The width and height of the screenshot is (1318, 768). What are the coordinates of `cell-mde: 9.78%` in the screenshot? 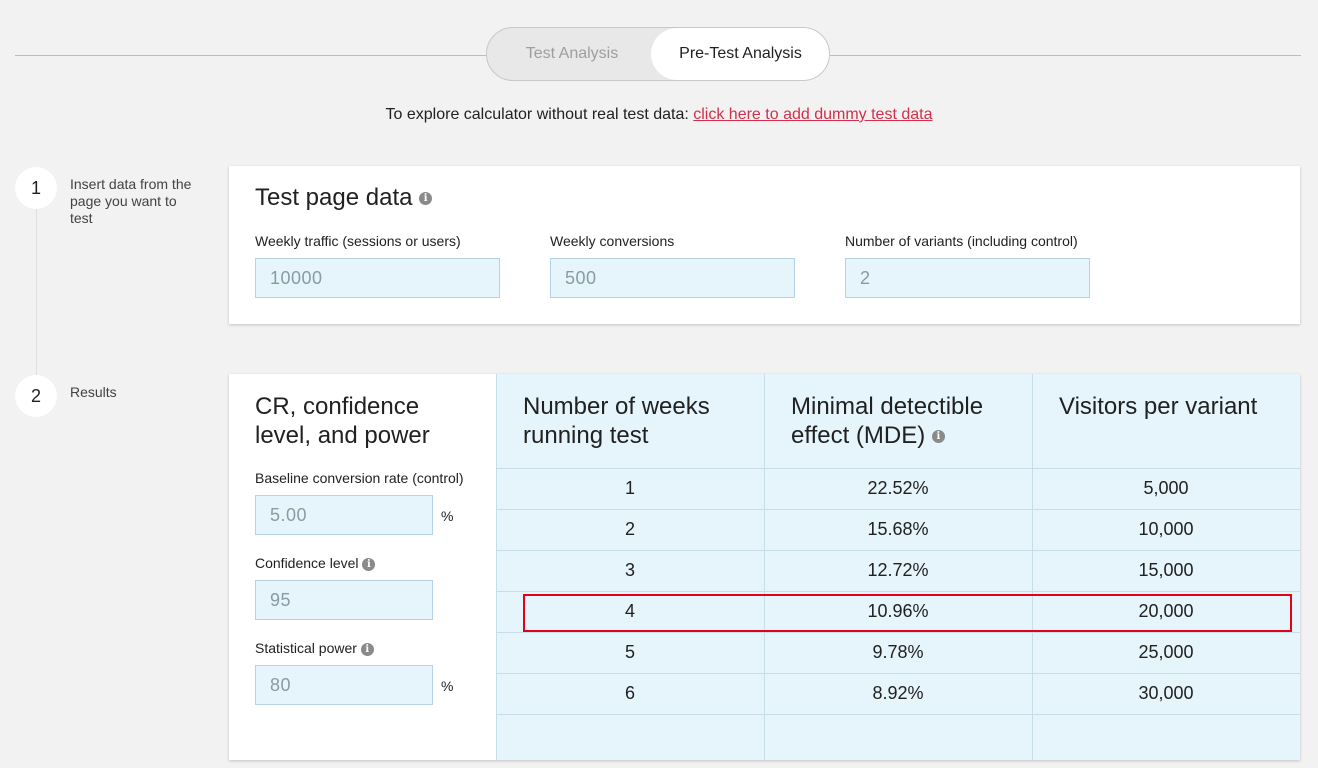 It's located at (898, 652).